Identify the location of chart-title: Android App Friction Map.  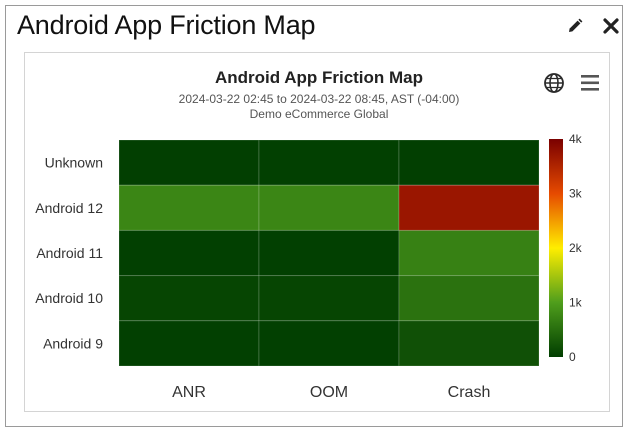
(319, 77).